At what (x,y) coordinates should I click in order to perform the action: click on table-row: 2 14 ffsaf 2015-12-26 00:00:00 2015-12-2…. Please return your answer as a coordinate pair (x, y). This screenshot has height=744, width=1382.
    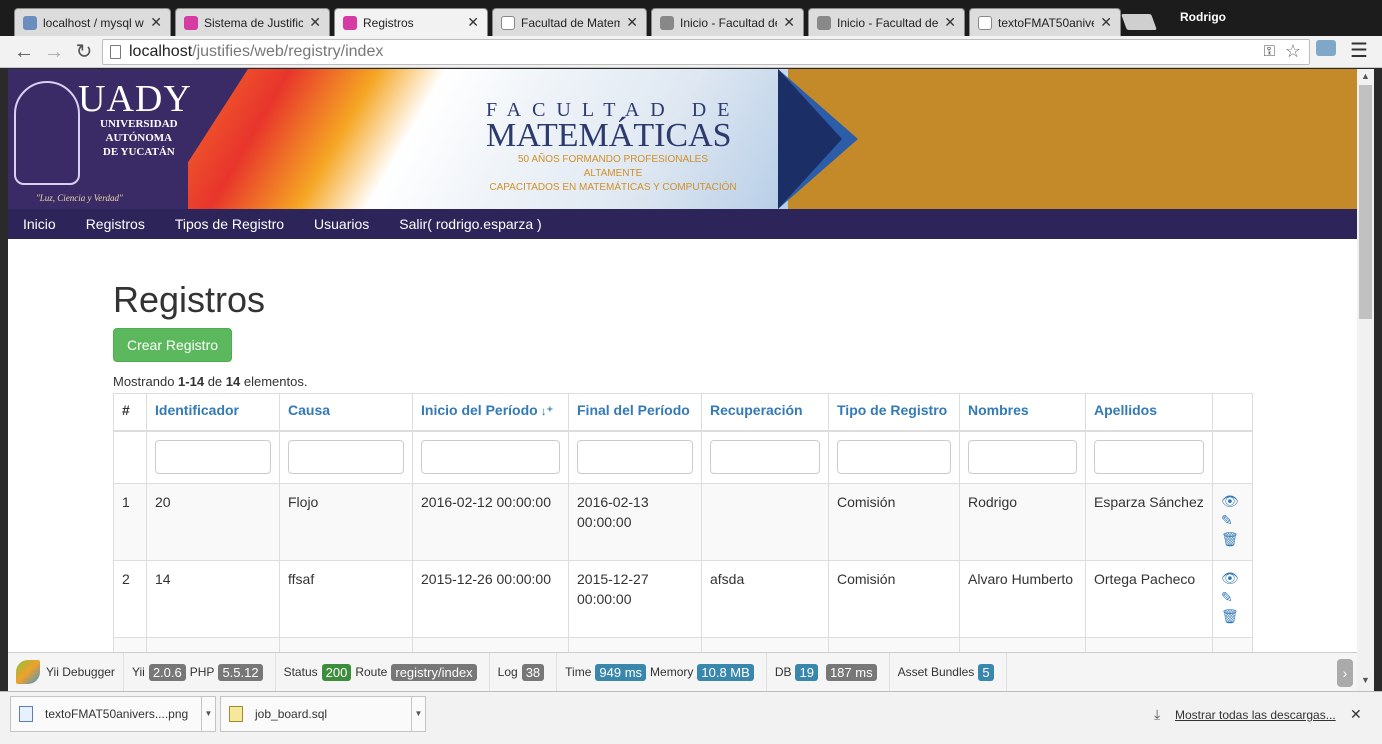
    Looking at the image, I should click on (683, 599).